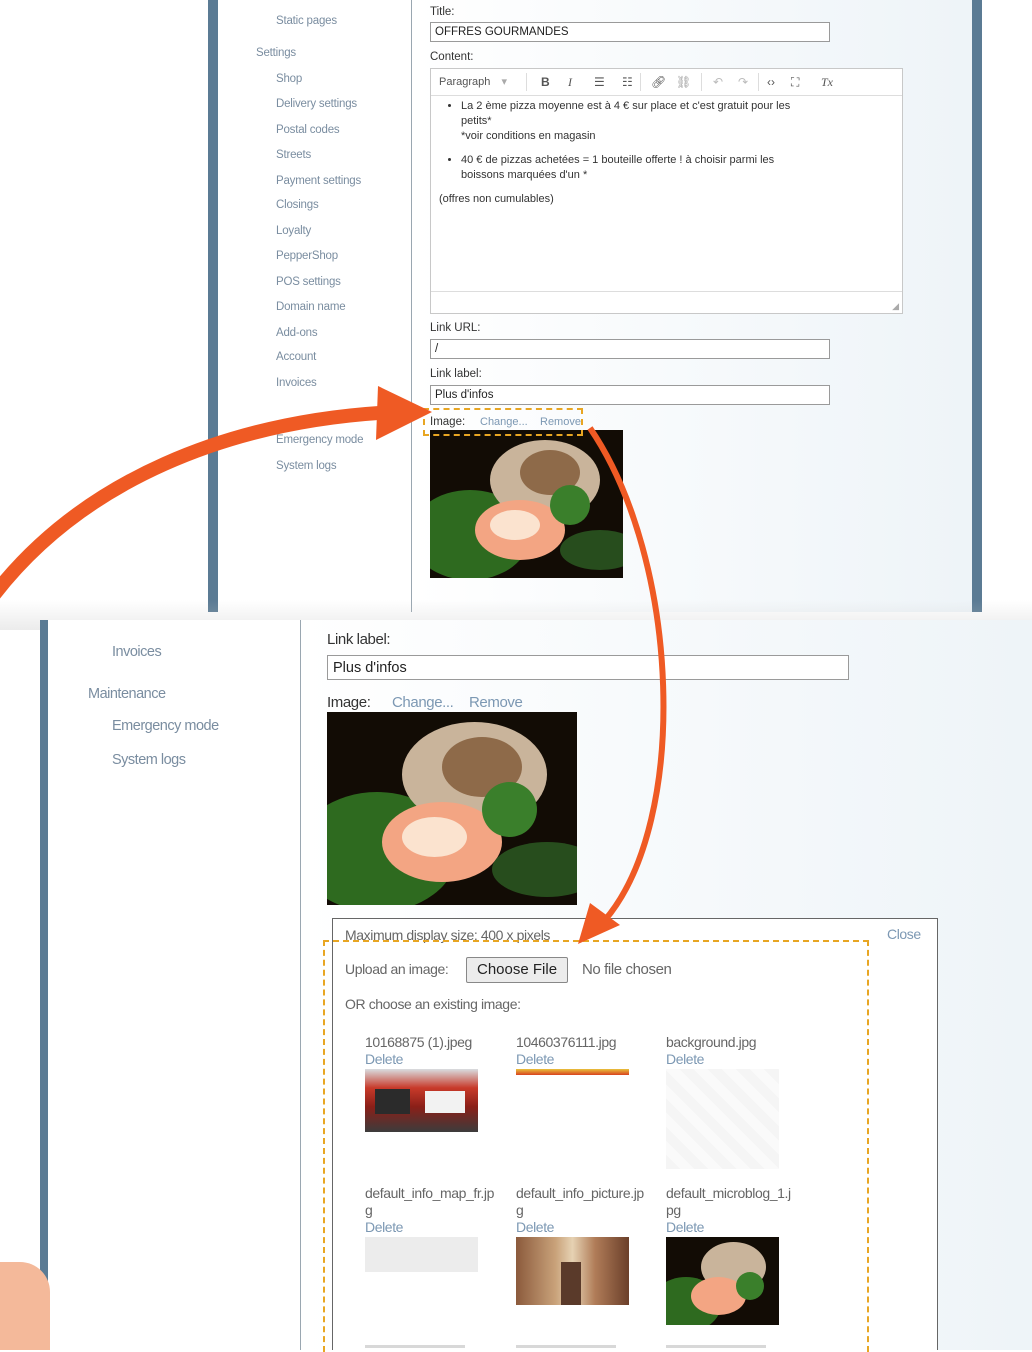 The image size is (1032, 1352). Describe the element at coordinates (293, 155) in the screenshot. I see `sidebar-item-streets: Streets` at that location.